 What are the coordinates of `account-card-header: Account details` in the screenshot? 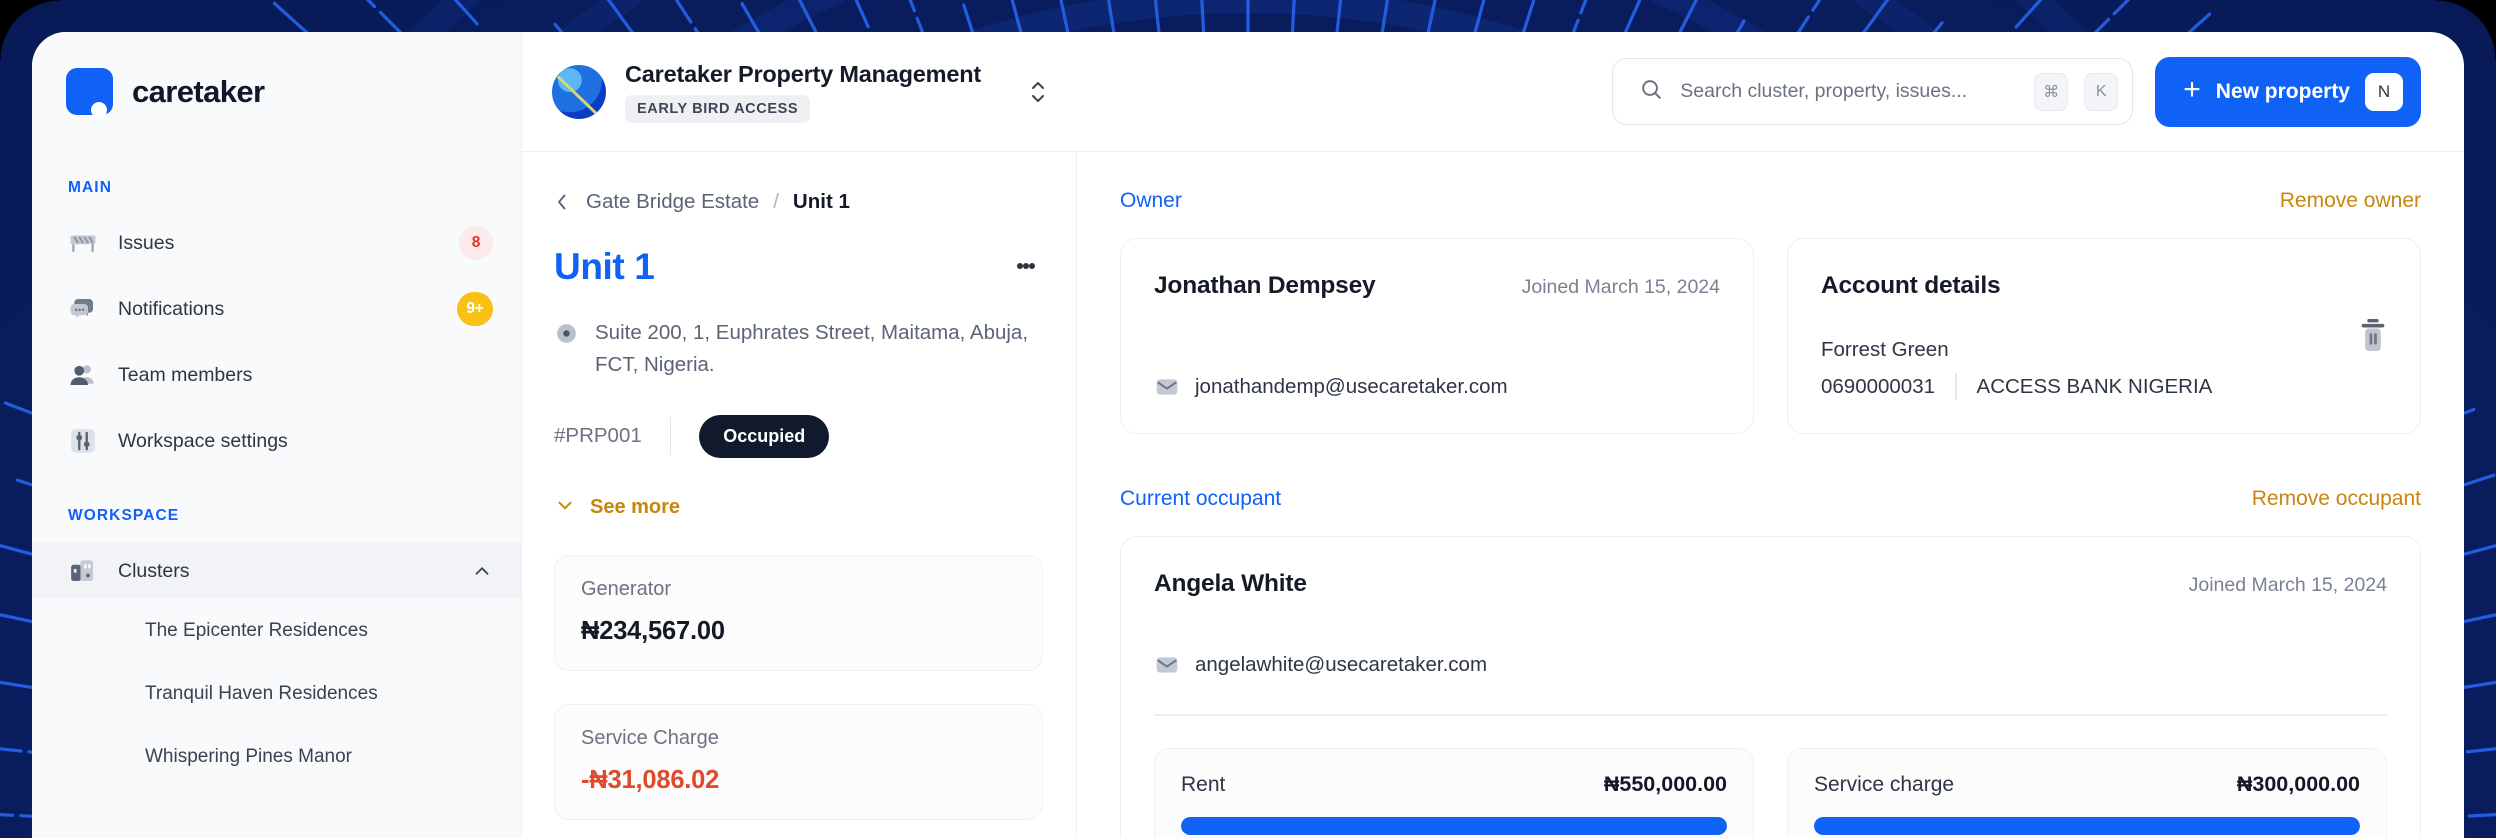 It's located at (2104, 286).